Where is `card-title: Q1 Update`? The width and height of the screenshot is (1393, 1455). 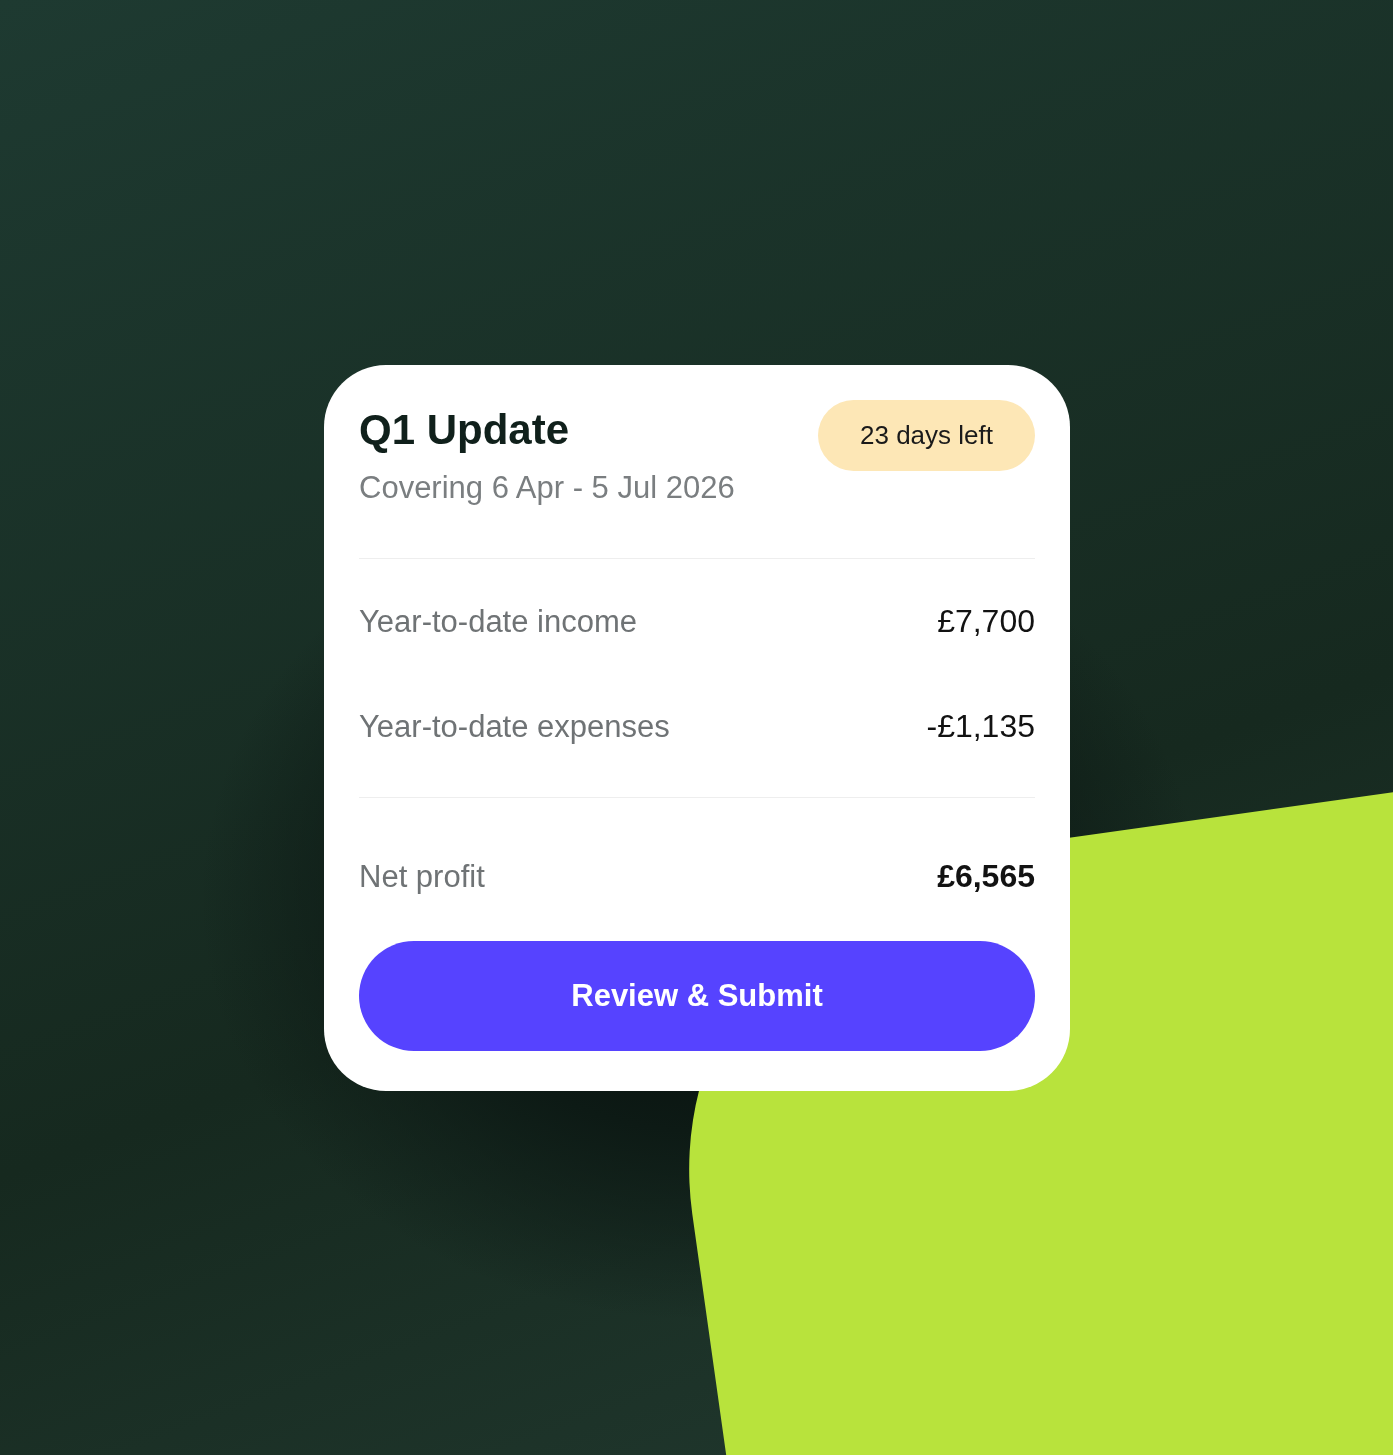 card-title: Q1 Update is located at coordinates (465, 430).